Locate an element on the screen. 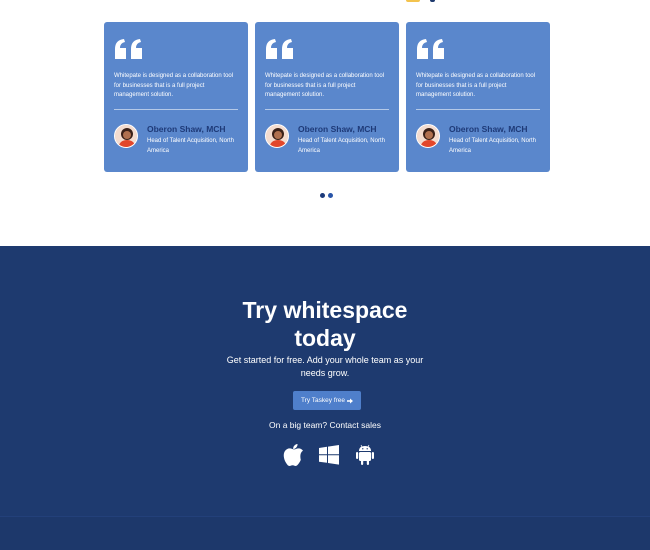 This screenshot has width=650, height=550. apple-icon is located at coordinates (293, 455).